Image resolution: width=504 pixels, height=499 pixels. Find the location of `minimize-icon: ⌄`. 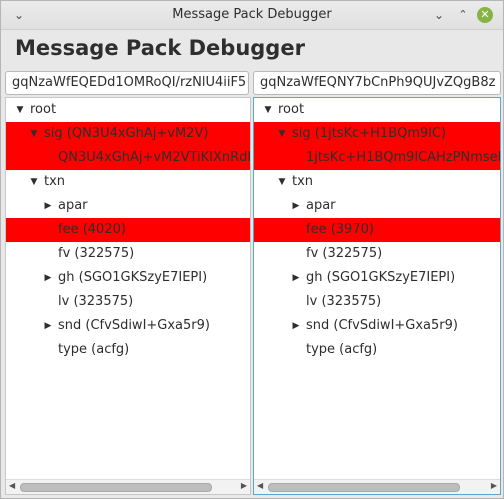

minimize-icon: ⌄ is located at coordinates (439, 15).